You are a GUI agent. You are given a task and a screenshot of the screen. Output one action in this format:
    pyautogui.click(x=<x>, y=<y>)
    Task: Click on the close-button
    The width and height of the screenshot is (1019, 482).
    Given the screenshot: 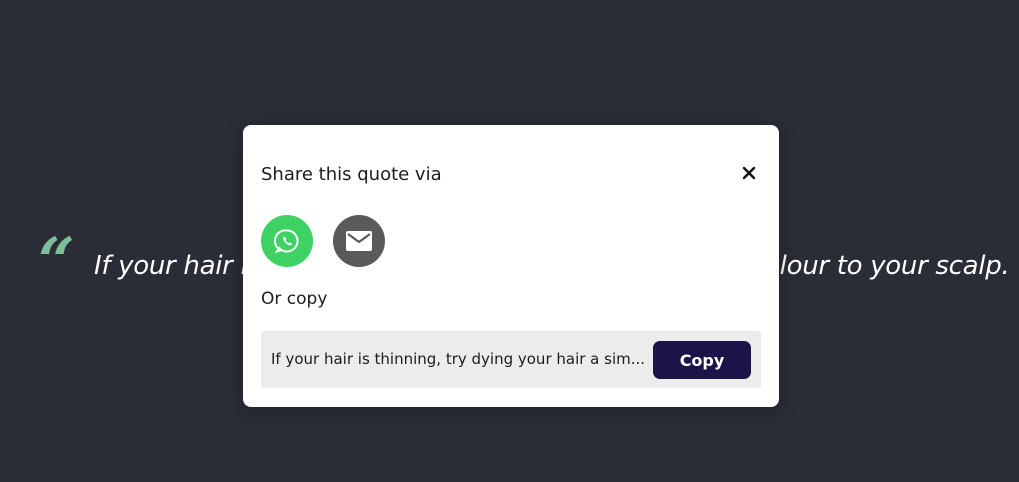 What is the action you would take?
    pyautogui.click(x=749, y=173)
    